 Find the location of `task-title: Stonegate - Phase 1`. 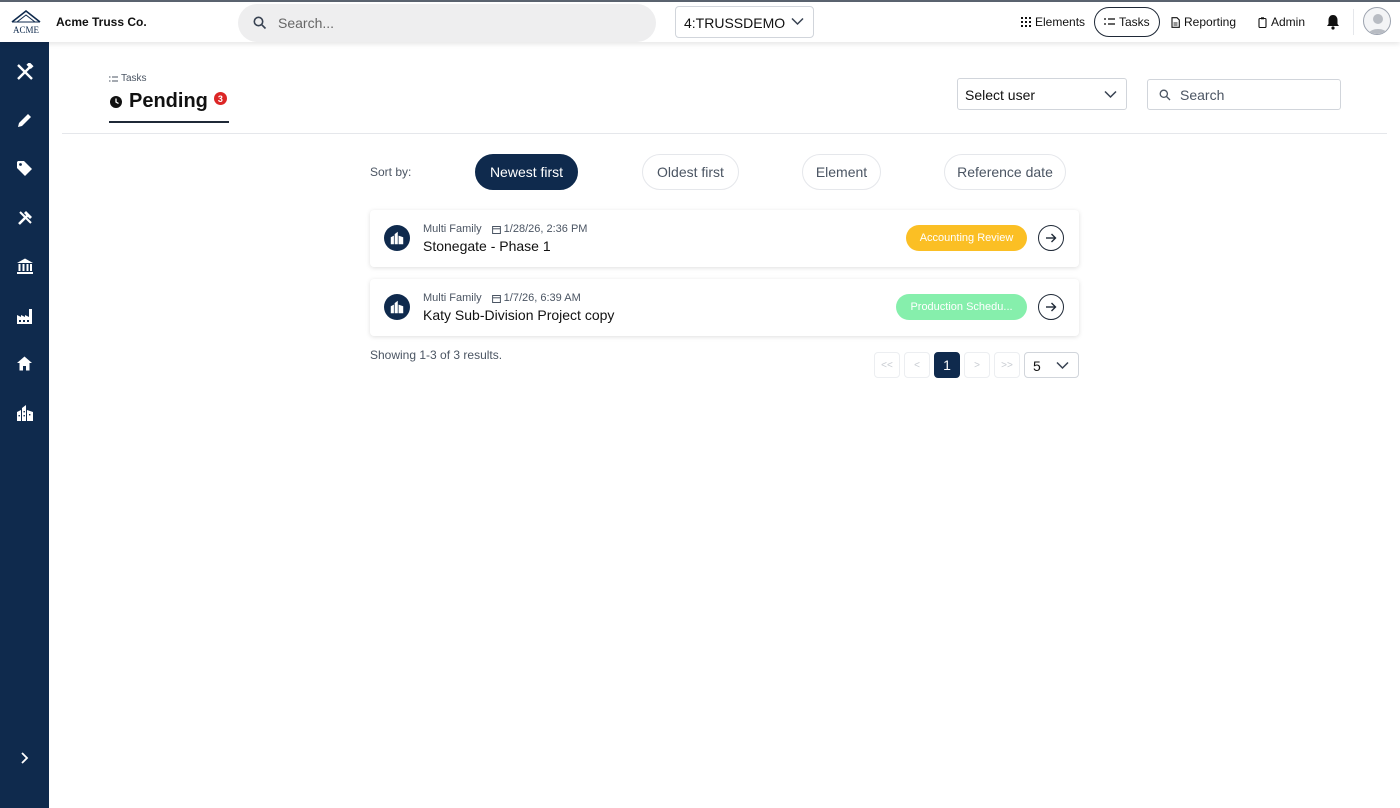

task-title: Stonegate - Phase 1 is located at coordinates (487, 246).